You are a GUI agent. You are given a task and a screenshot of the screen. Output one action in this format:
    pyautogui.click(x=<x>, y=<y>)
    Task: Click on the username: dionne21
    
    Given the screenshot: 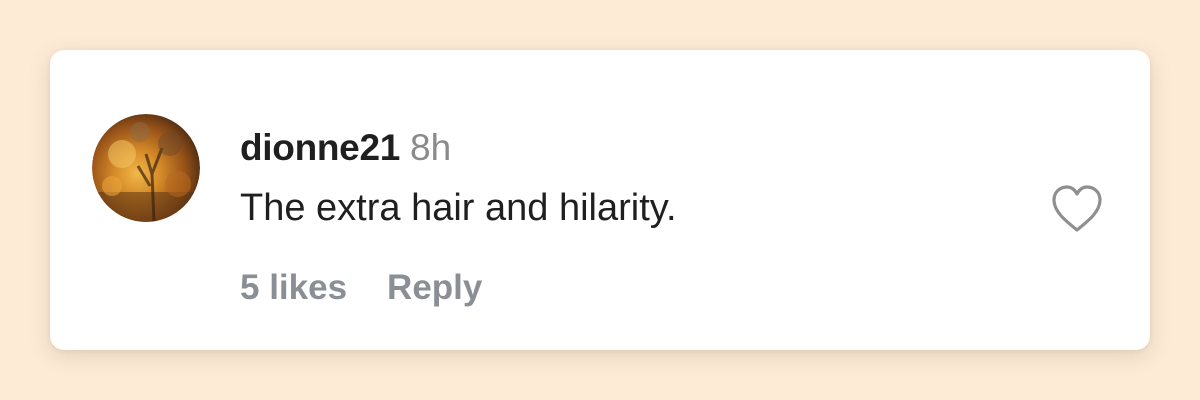 What is the action you would take?
    pyautogui.click(x=320, y=147)
    